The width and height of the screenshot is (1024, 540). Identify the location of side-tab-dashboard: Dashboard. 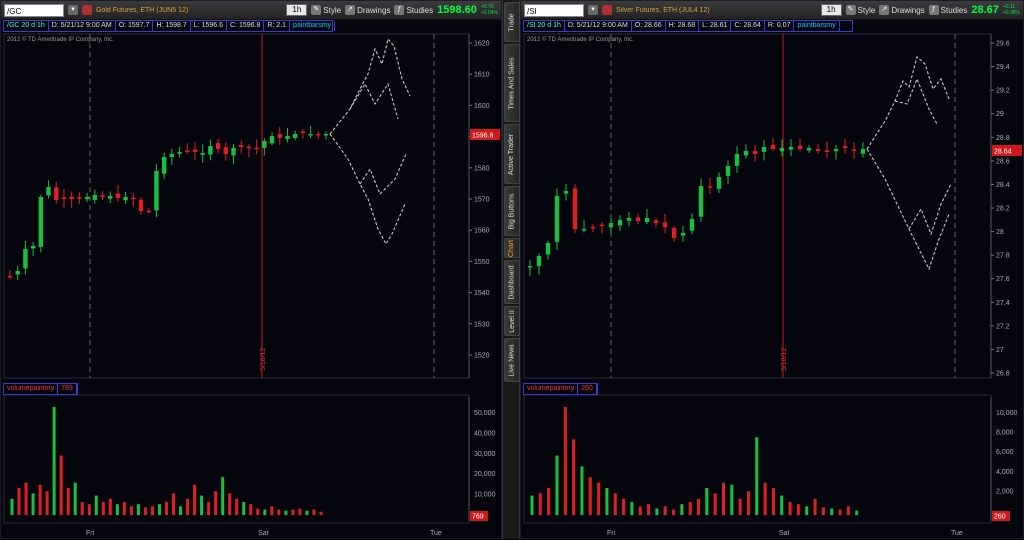
(512, 282).